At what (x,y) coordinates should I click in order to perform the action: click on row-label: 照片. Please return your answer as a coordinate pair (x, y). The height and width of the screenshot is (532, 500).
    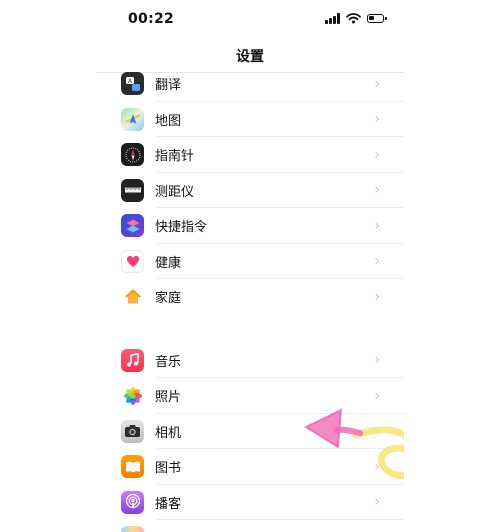
    Looking at the image, I should click on (168, 398).